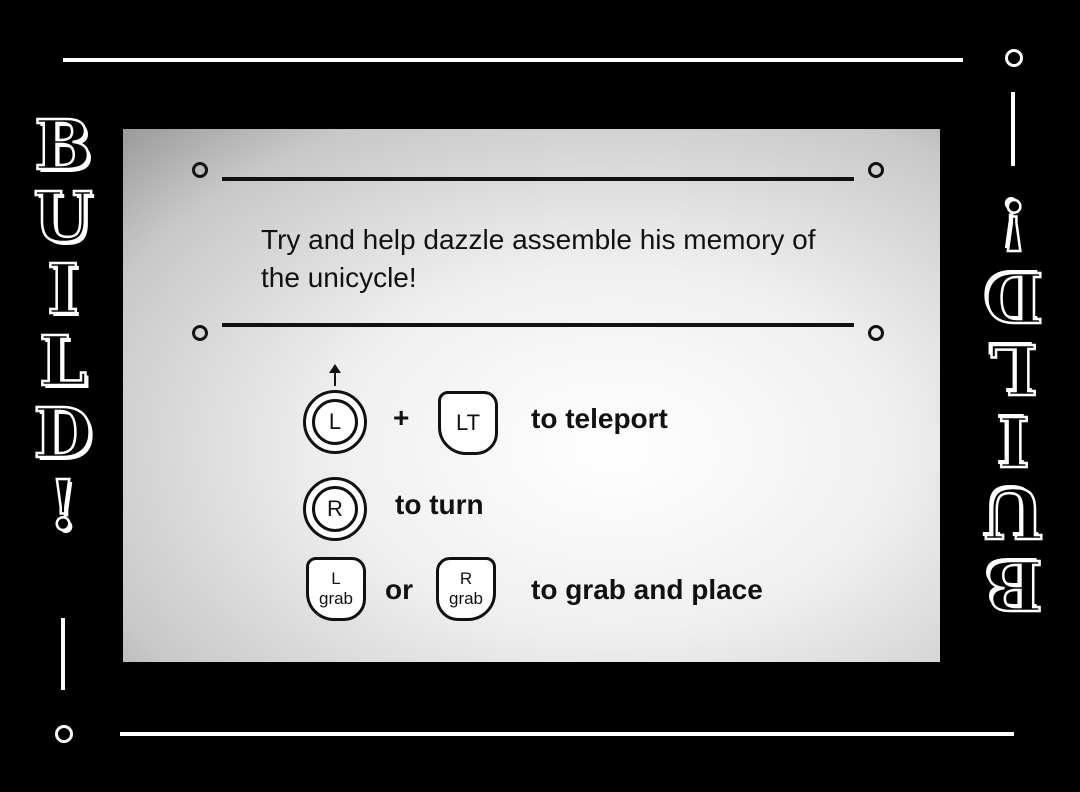 The width and height of the screenshot is (1080, 792). I want to click on right-stick-icon: R, so click(335, 509).